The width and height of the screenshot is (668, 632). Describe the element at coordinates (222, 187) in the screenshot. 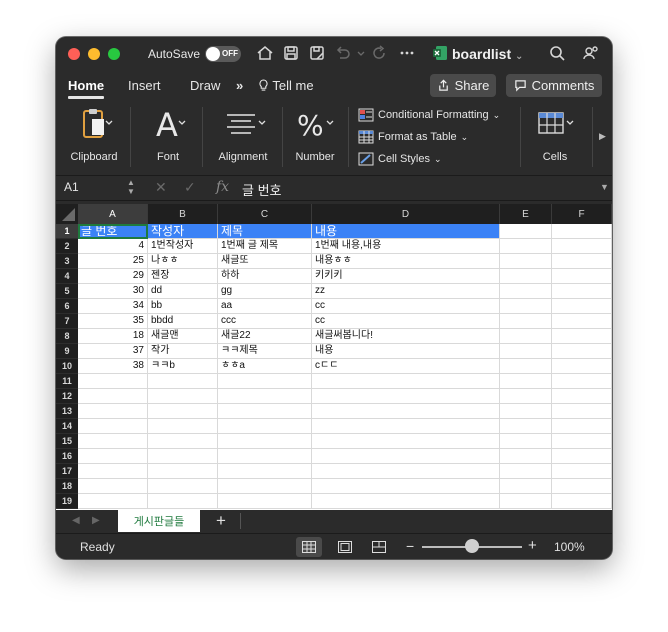

I see `insert-function-icon: fx` at that location.